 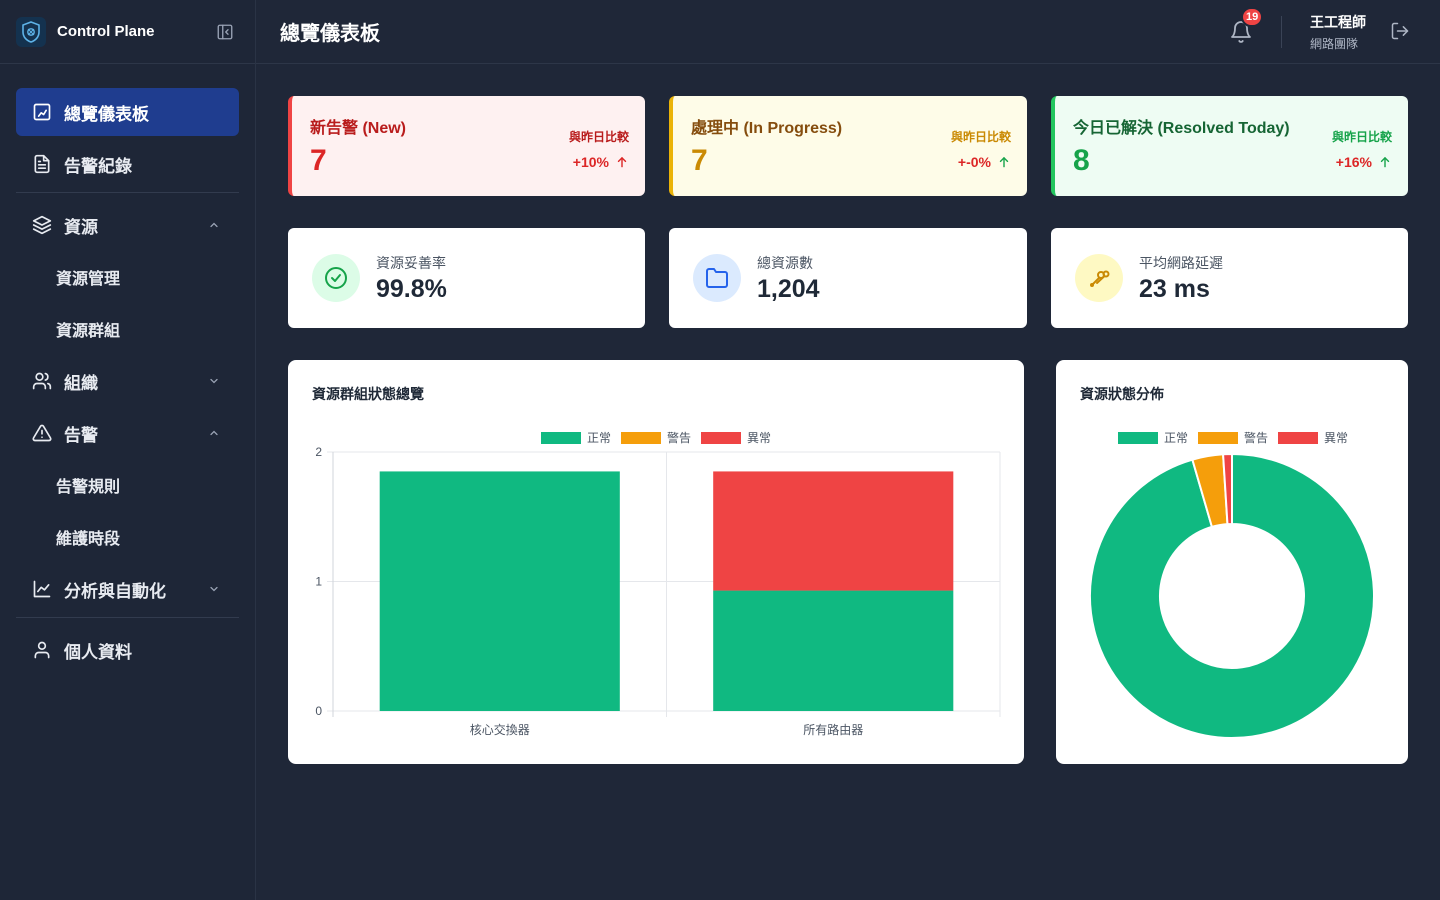 What do you see at coordinates (42, 589) in the screenshot?
I see `line-chart-icon` at bounding box center [42, 589].